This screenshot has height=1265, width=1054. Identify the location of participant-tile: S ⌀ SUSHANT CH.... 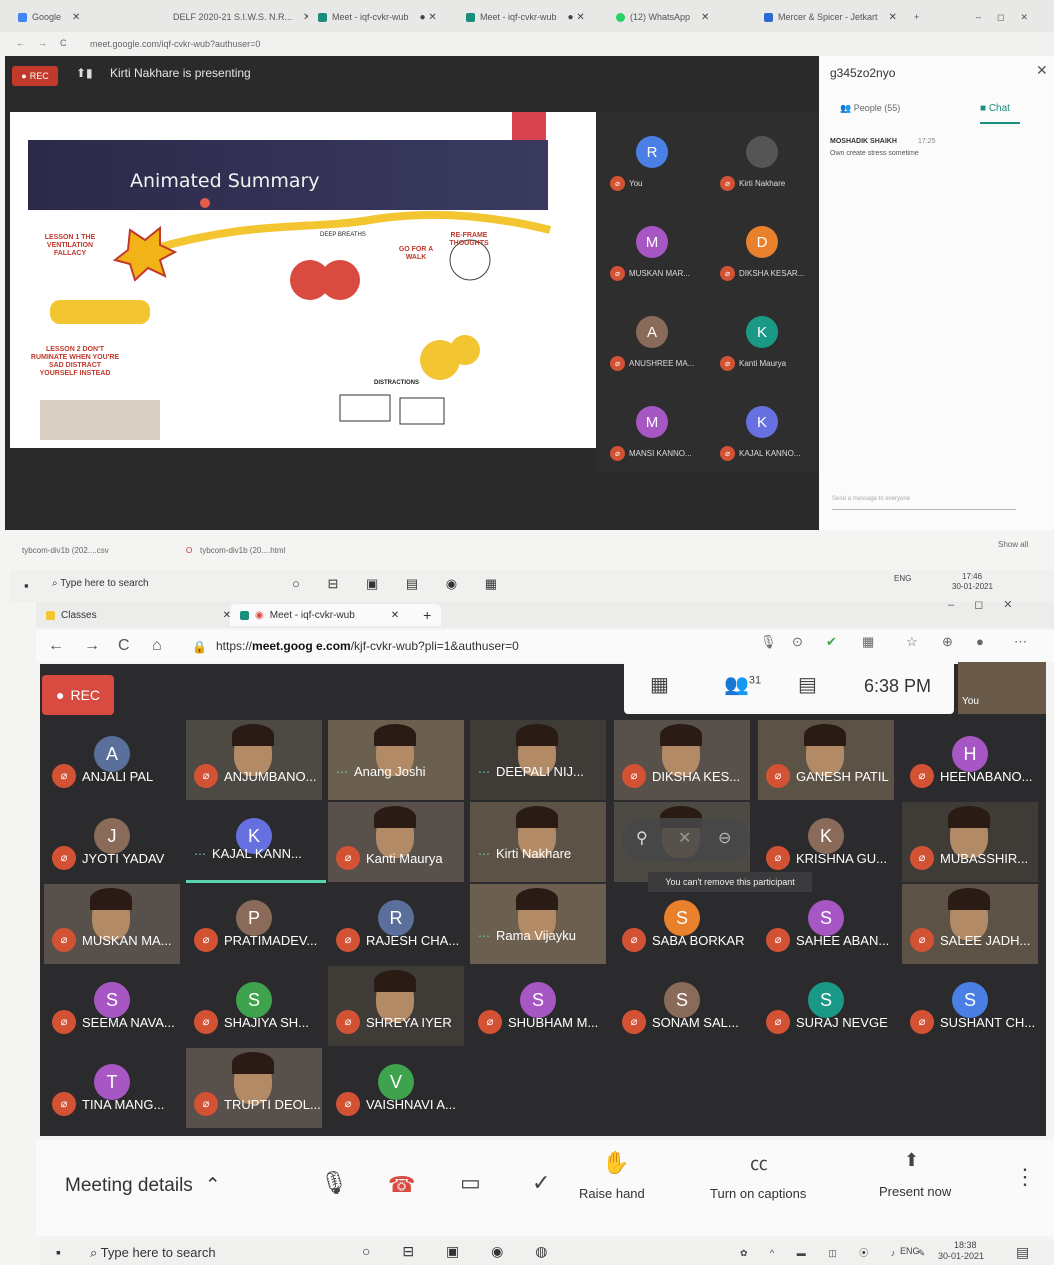
(970, 1006).